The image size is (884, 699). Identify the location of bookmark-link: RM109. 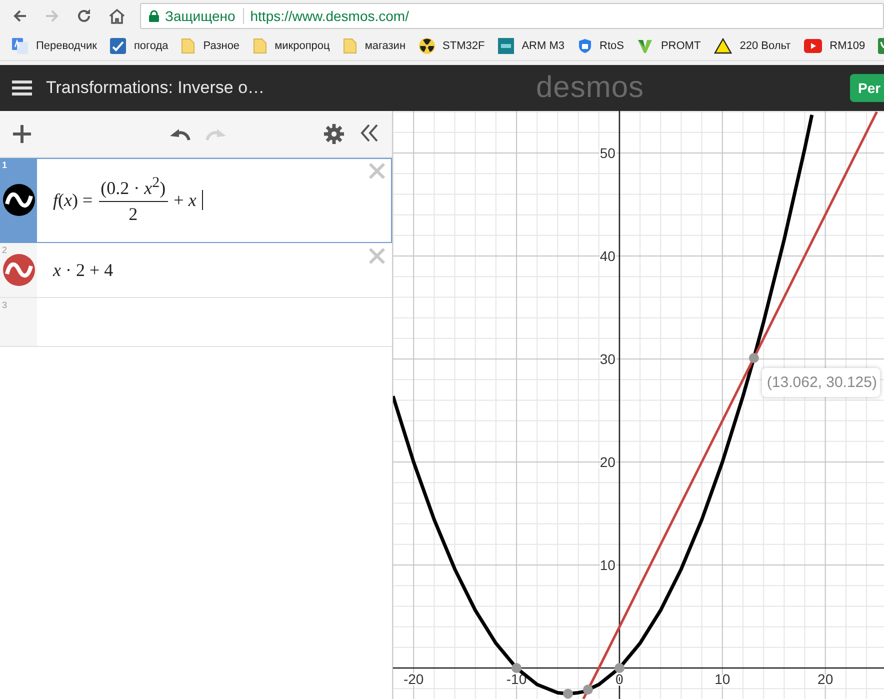
(848, 46).